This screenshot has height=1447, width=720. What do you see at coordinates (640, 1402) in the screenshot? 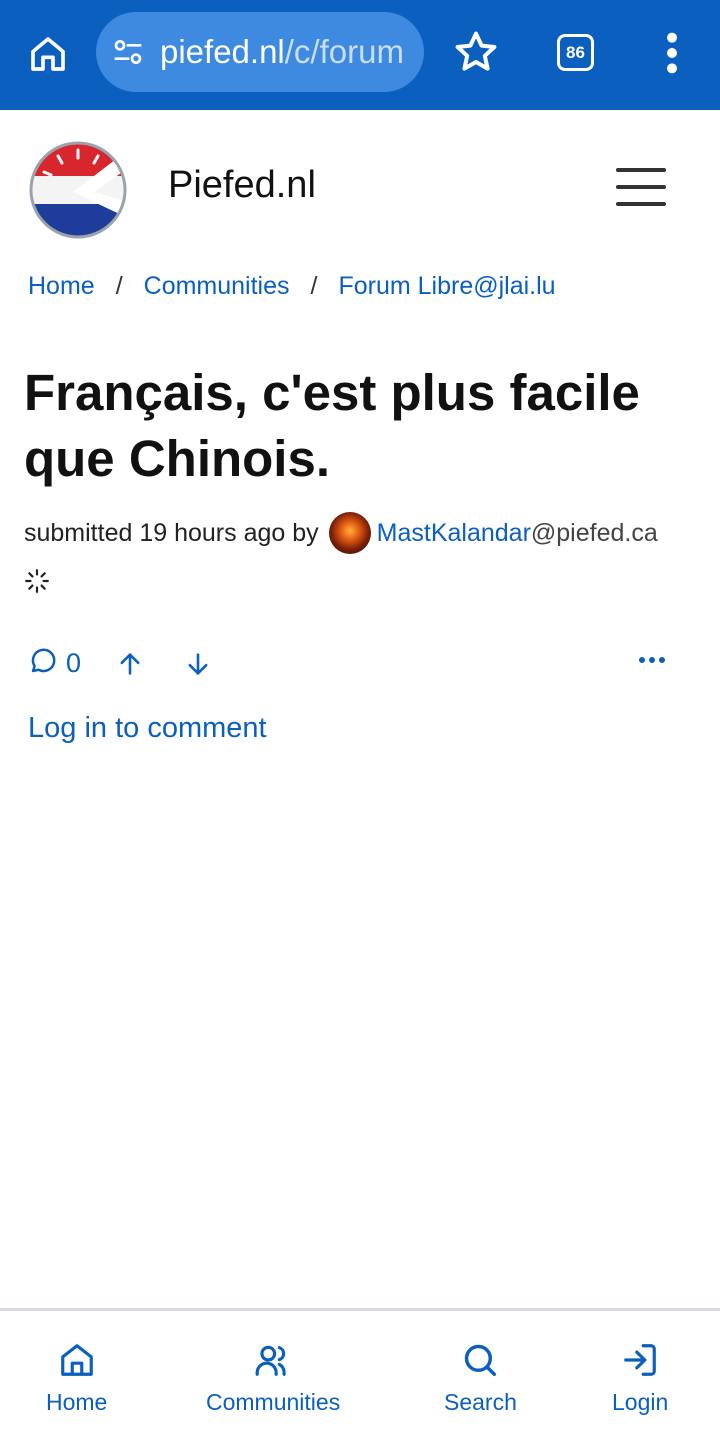
I see `nav-login-label: Login` at bounding box center [640, 1402].